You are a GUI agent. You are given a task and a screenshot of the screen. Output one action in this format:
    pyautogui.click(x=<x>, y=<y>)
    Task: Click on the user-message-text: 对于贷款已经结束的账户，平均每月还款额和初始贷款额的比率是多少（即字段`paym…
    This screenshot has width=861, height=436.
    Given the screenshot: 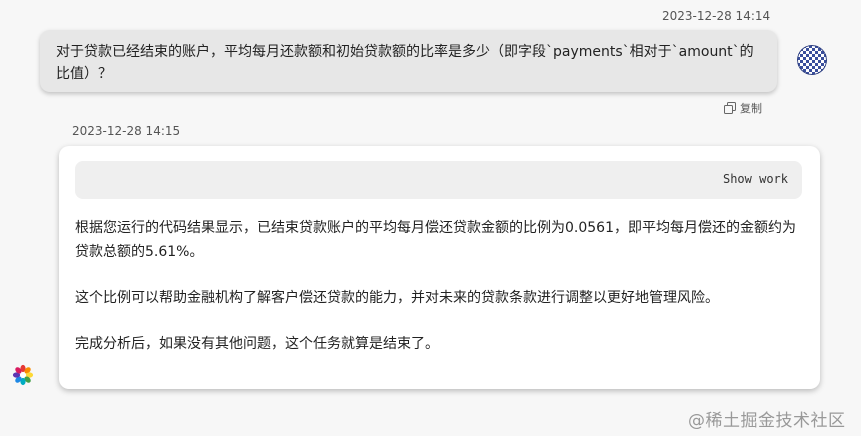 What is the action you would take?
    pyautogui.click(x=405, y=63)
    